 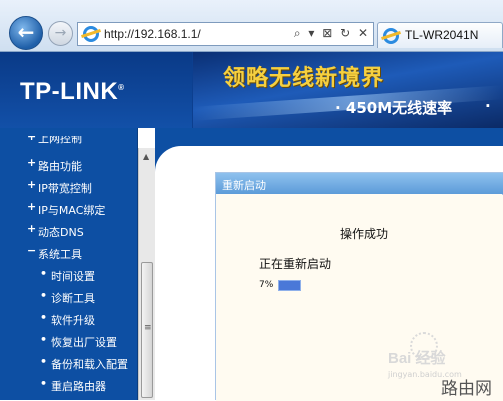 I want to click on scrollbar-thumb: ≡, so click(x=147, y=330).